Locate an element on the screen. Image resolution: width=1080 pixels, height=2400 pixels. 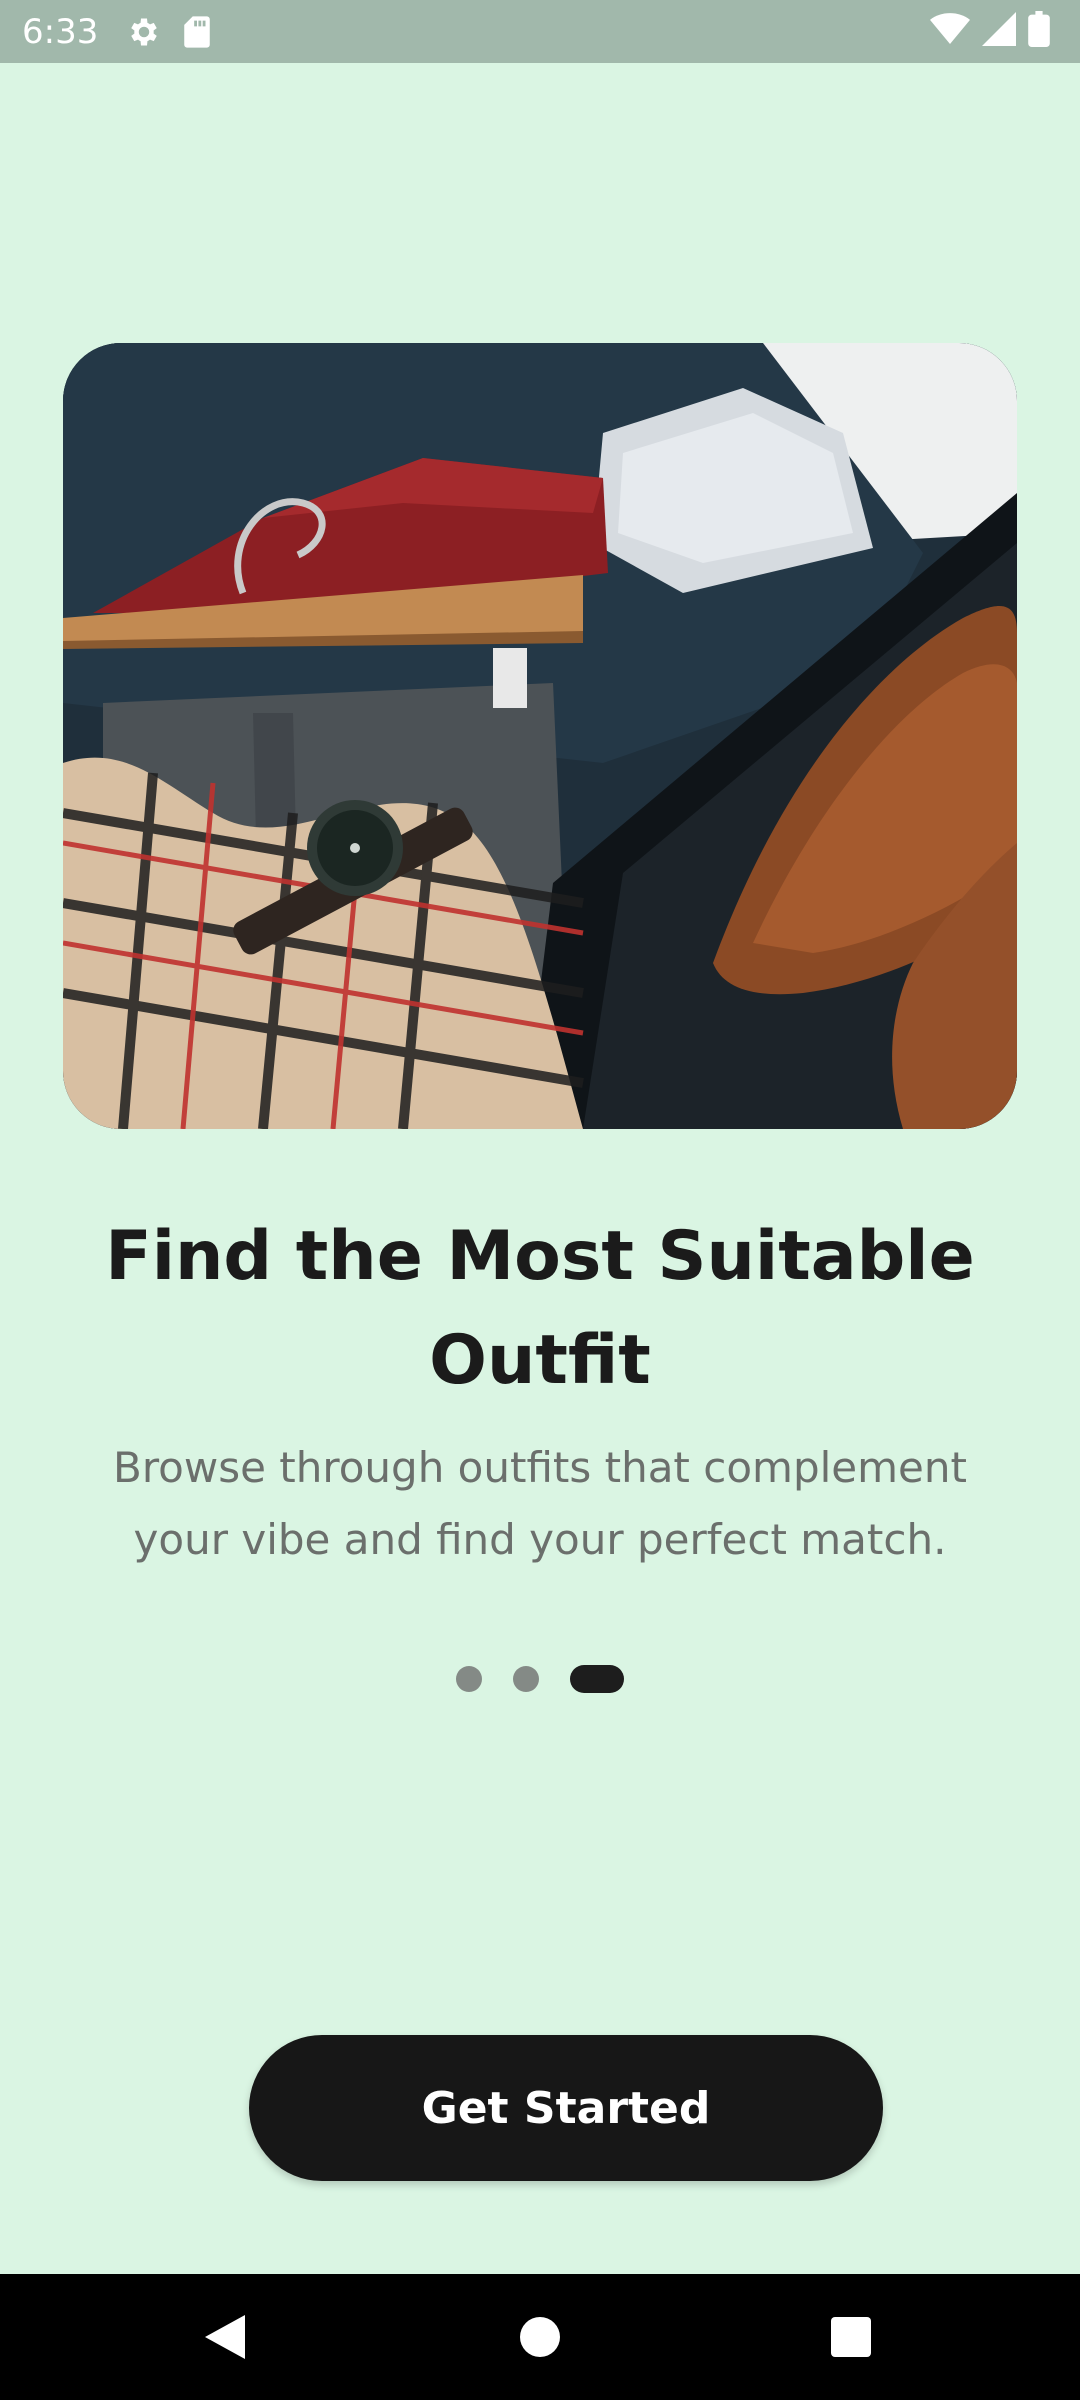
battery-icon is located at coordinates (1039, 31).